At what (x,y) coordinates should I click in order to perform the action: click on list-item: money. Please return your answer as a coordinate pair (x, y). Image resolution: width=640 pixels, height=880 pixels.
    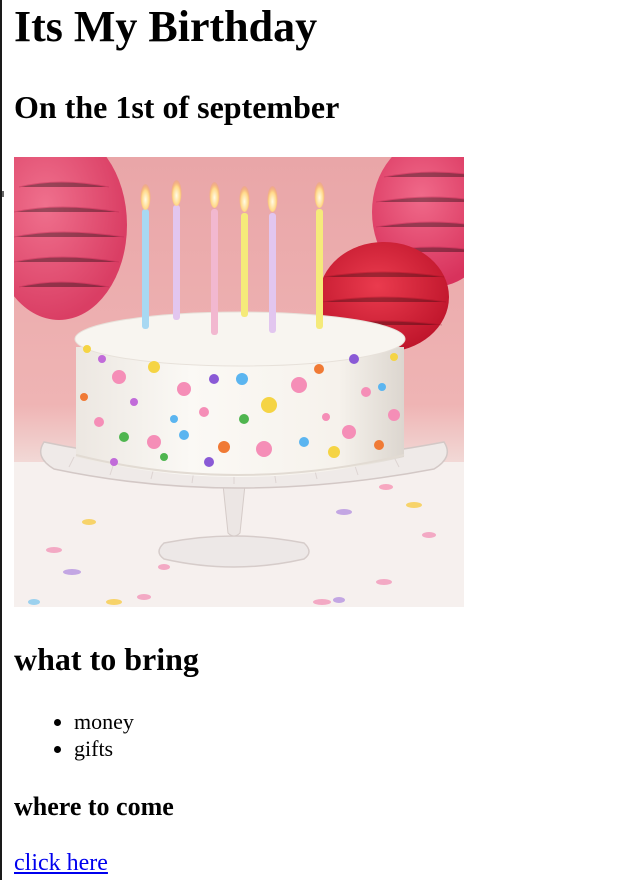
    Looking at the image, I should click on (74, 721).